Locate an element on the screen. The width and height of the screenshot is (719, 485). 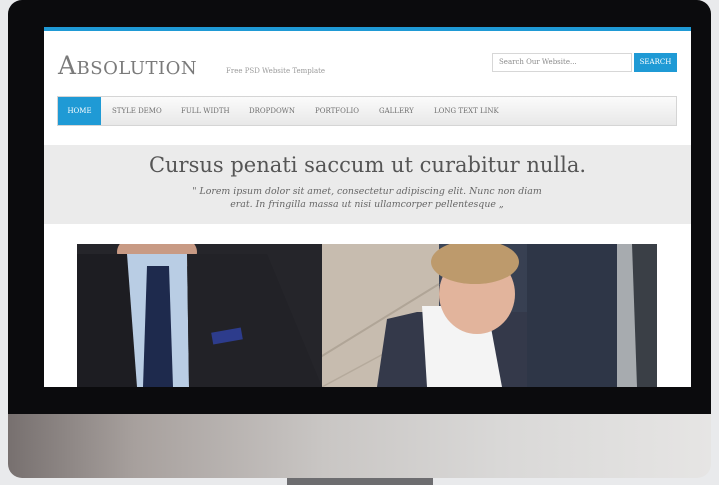
monitor-stand is located at coordinates (360, 481).